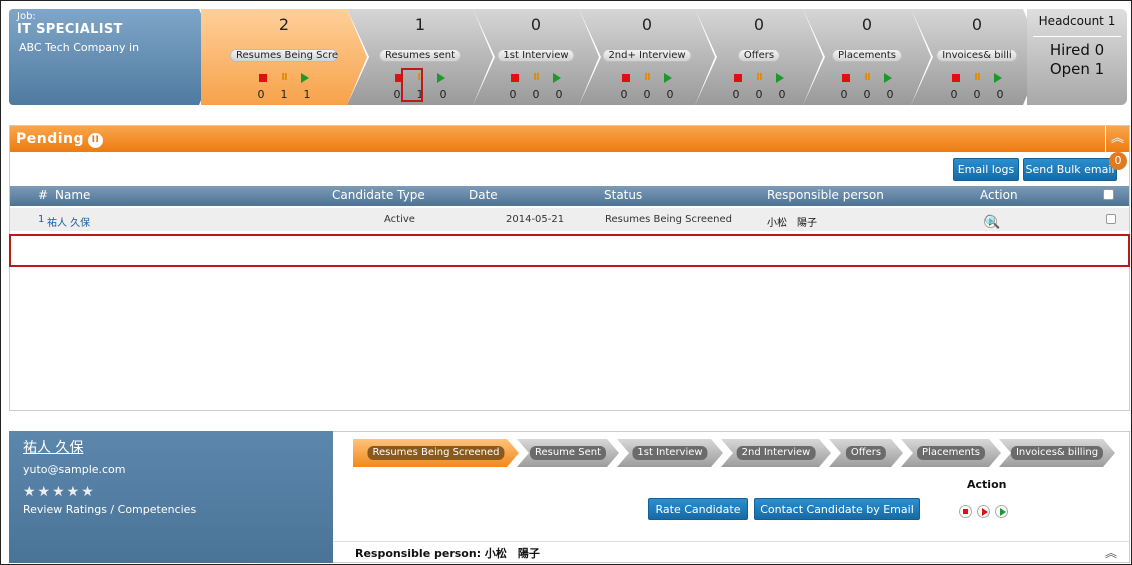 The height and width of the screenshot is (565, 1132). I want to click on open-count: Open 1, so click(1077, 69).